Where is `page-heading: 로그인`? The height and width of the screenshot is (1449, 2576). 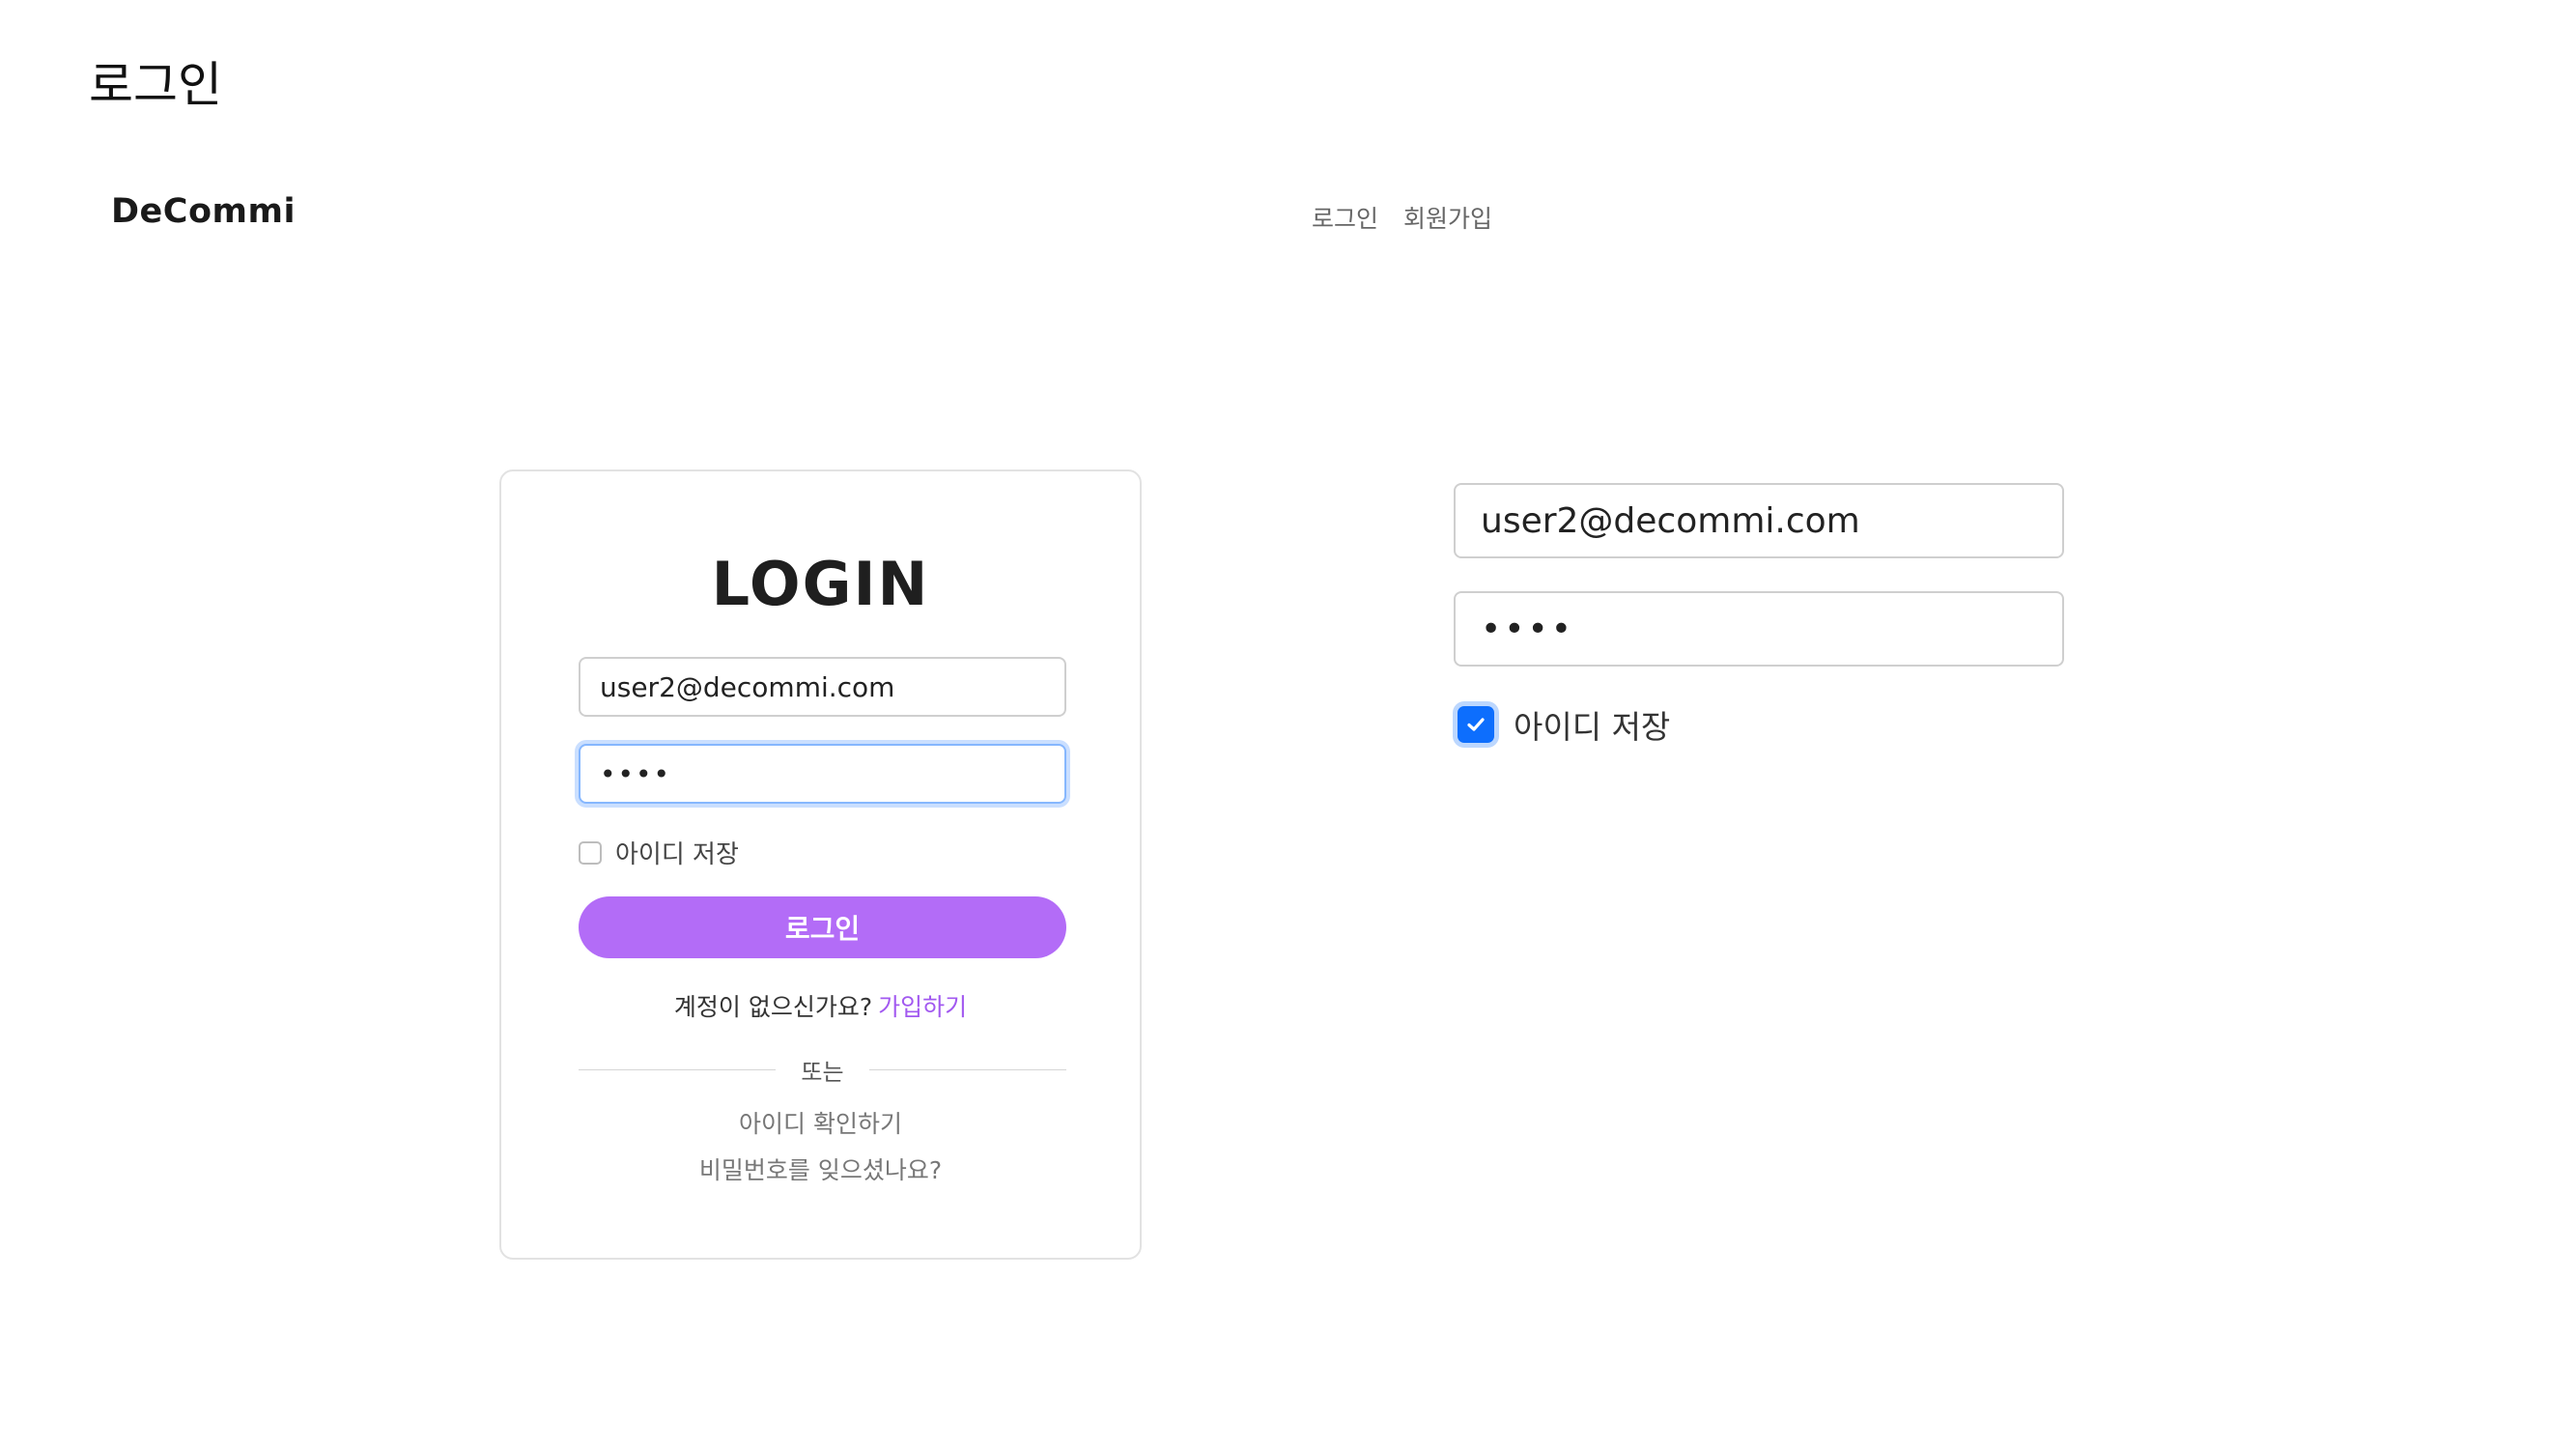 page-heading: 로그인 is located at coordinates (155, 85).